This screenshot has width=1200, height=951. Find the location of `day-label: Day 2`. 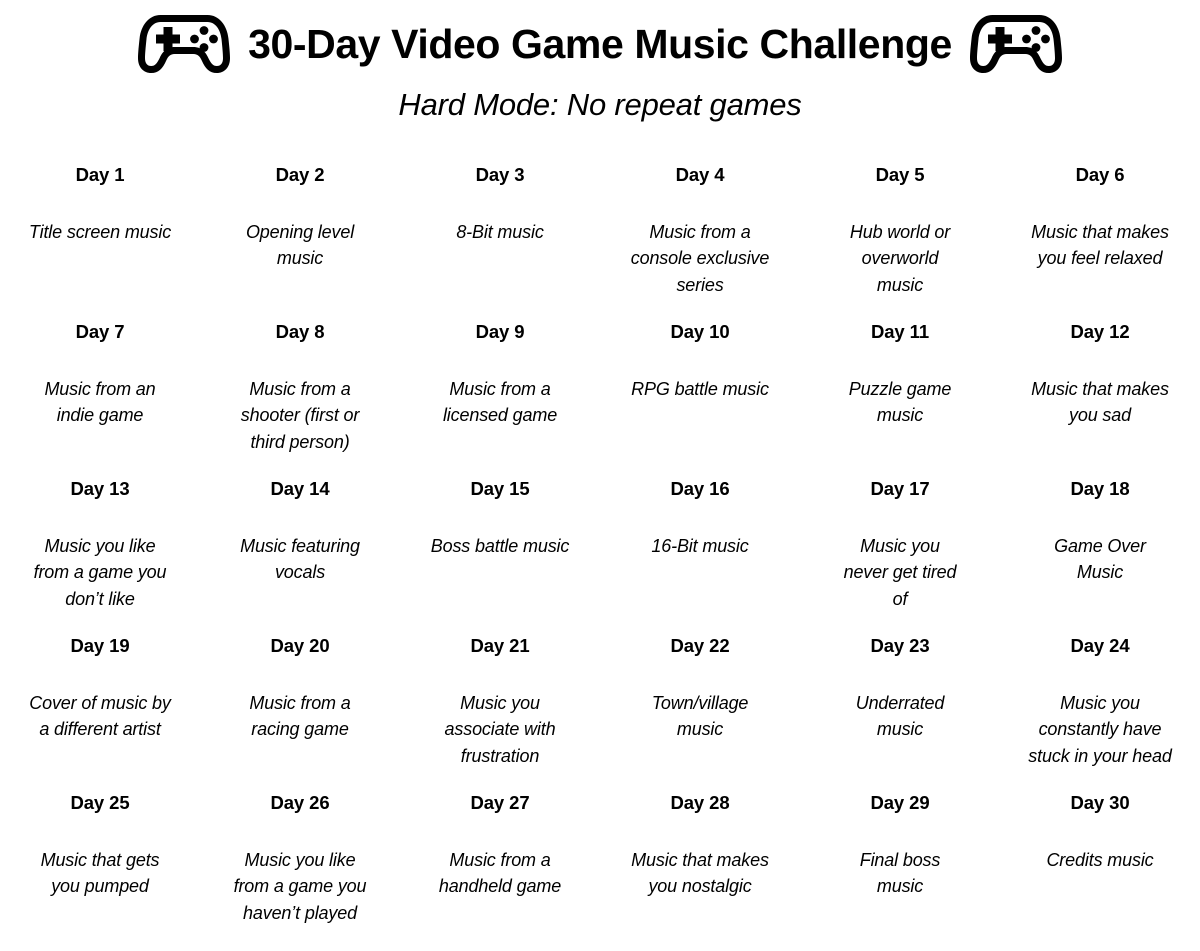

day-label: Day 2 is located at coordinates (300, 174).